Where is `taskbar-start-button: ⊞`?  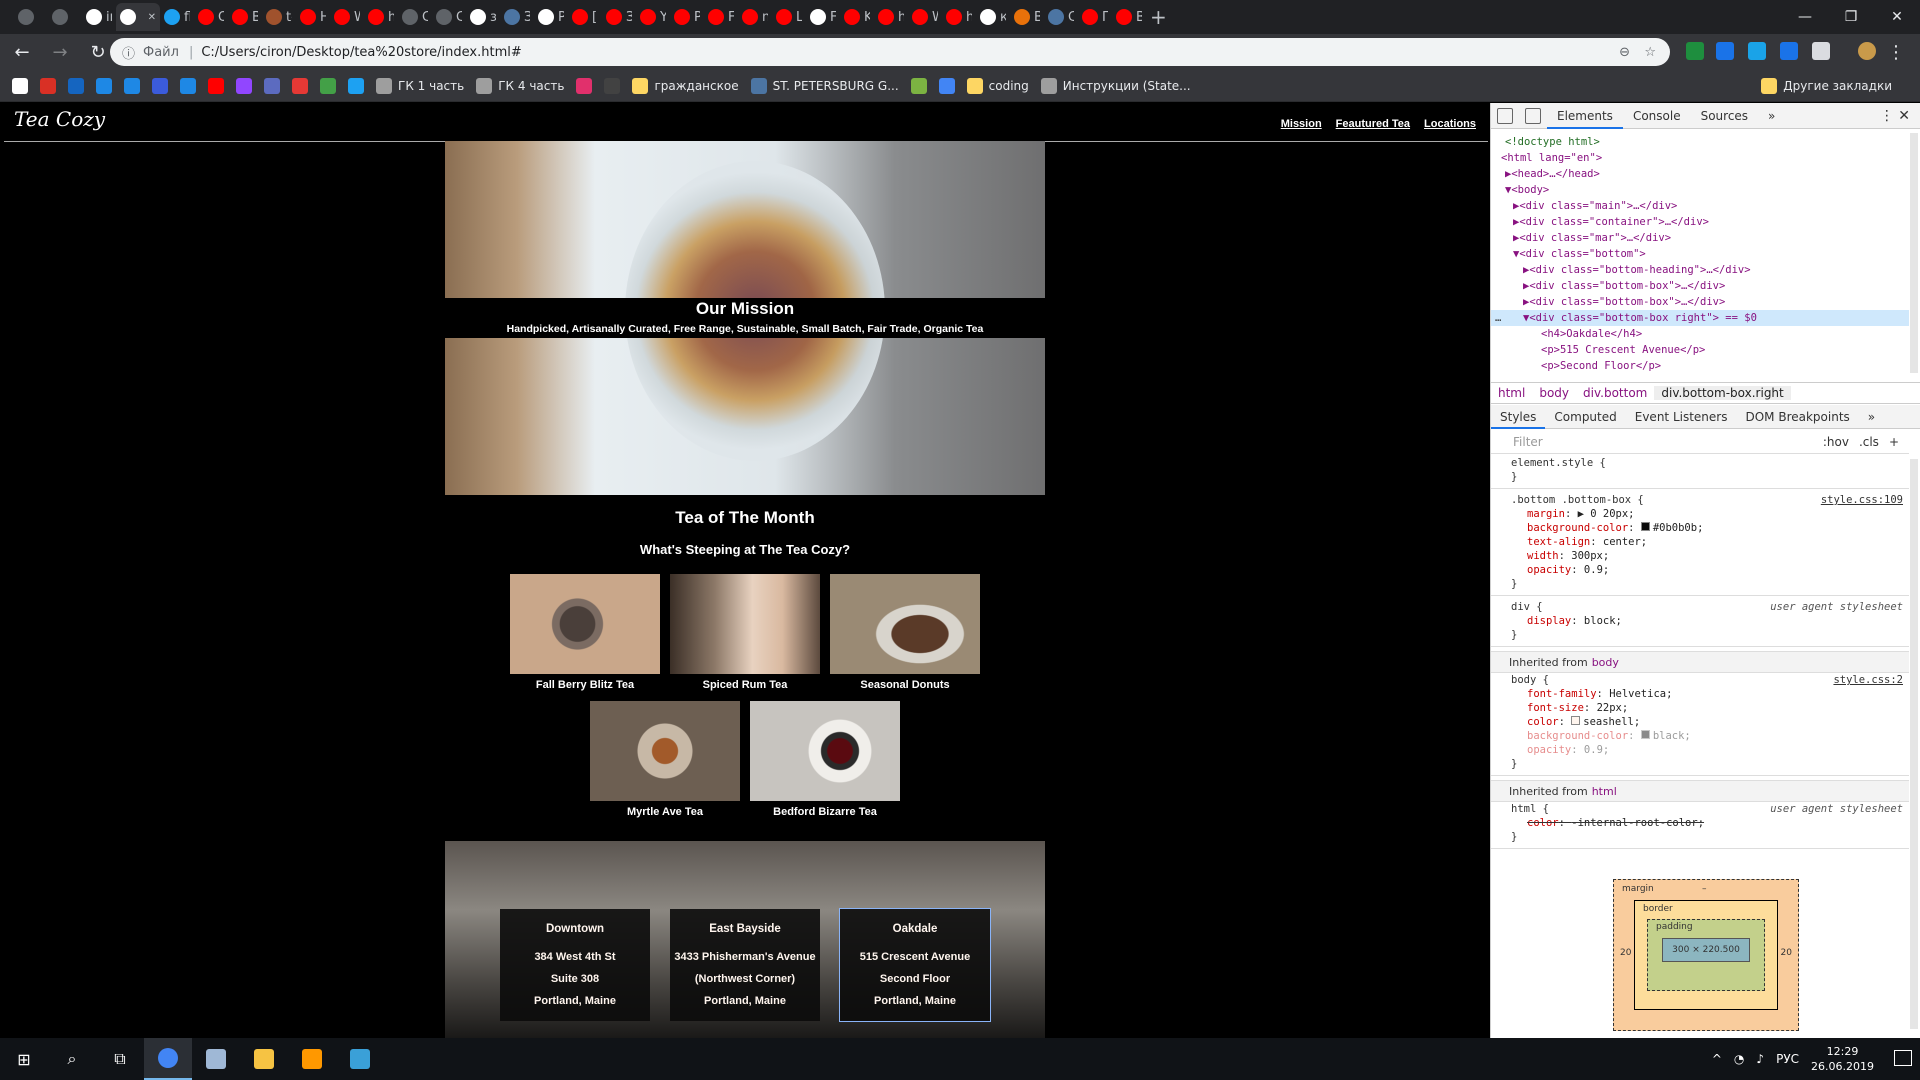
taskbar-start-button: ⊞ is located at coordinates (24, 1059).